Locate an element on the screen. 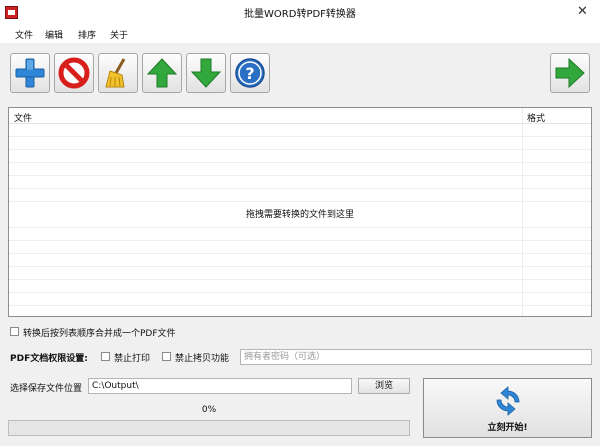 This screenshot has width=600, height=446. progress-percent: 0% is located at coordinates (209, 410).